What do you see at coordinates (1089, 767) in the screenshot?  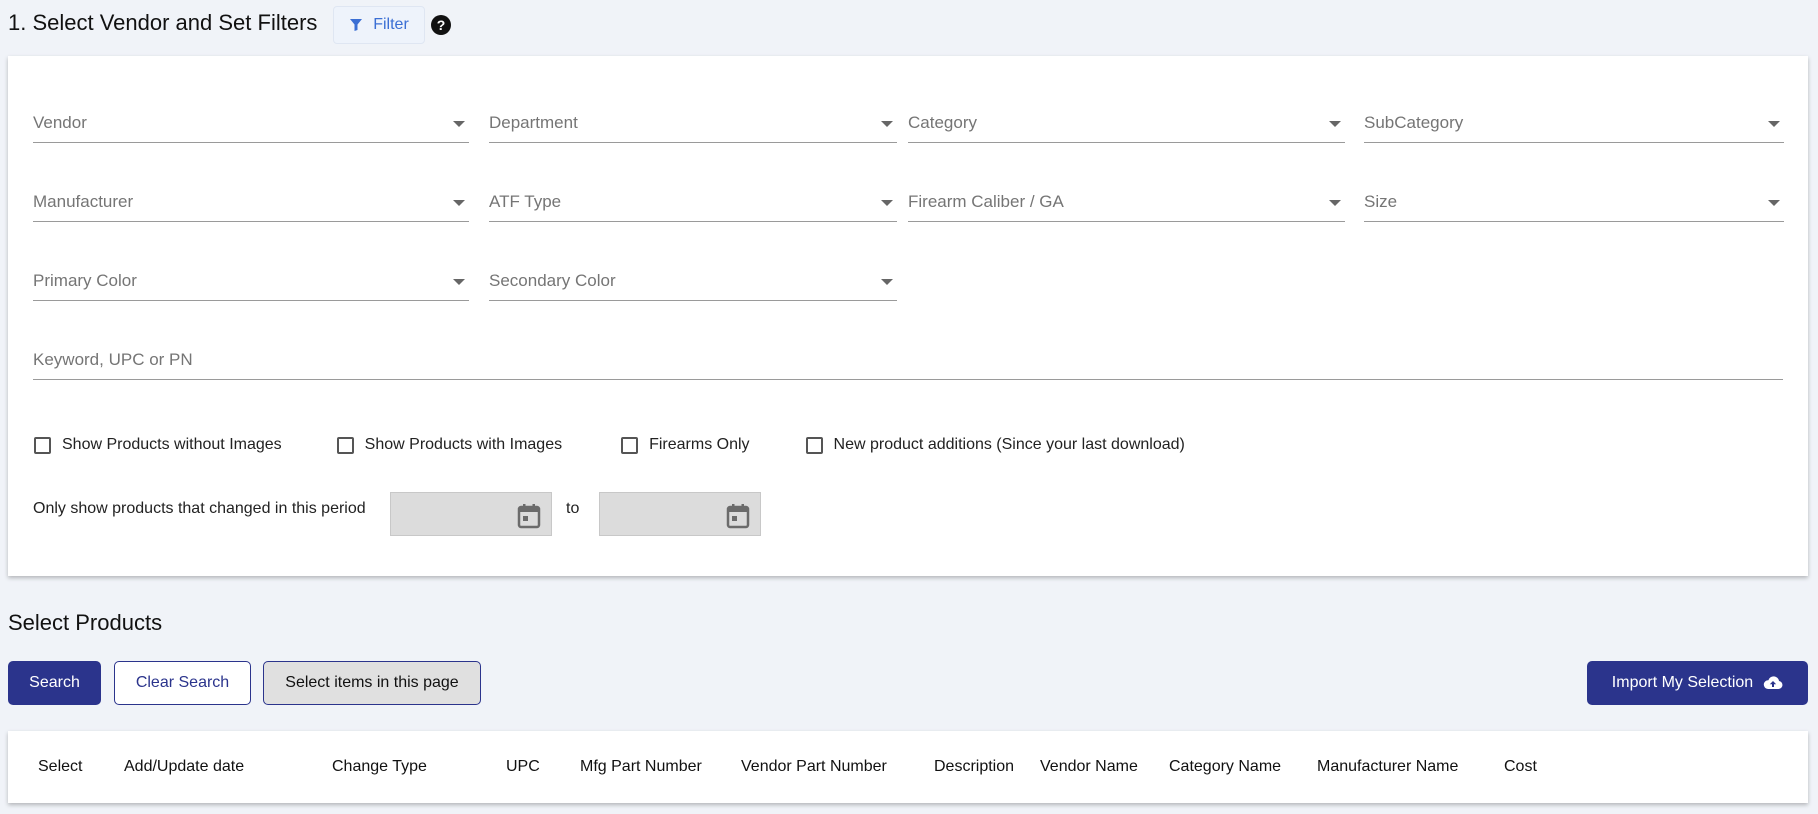 I see `column-vendor-name: Vendor Name` at bounding box center [1089, 767].